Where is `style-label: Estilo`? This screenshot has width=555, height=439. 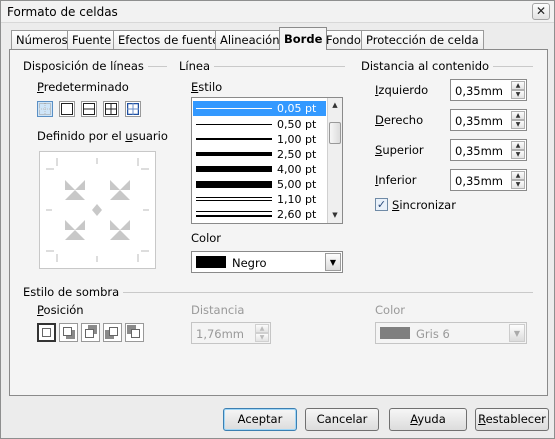
style-label: Estilo is located at coordinates (207, 87).